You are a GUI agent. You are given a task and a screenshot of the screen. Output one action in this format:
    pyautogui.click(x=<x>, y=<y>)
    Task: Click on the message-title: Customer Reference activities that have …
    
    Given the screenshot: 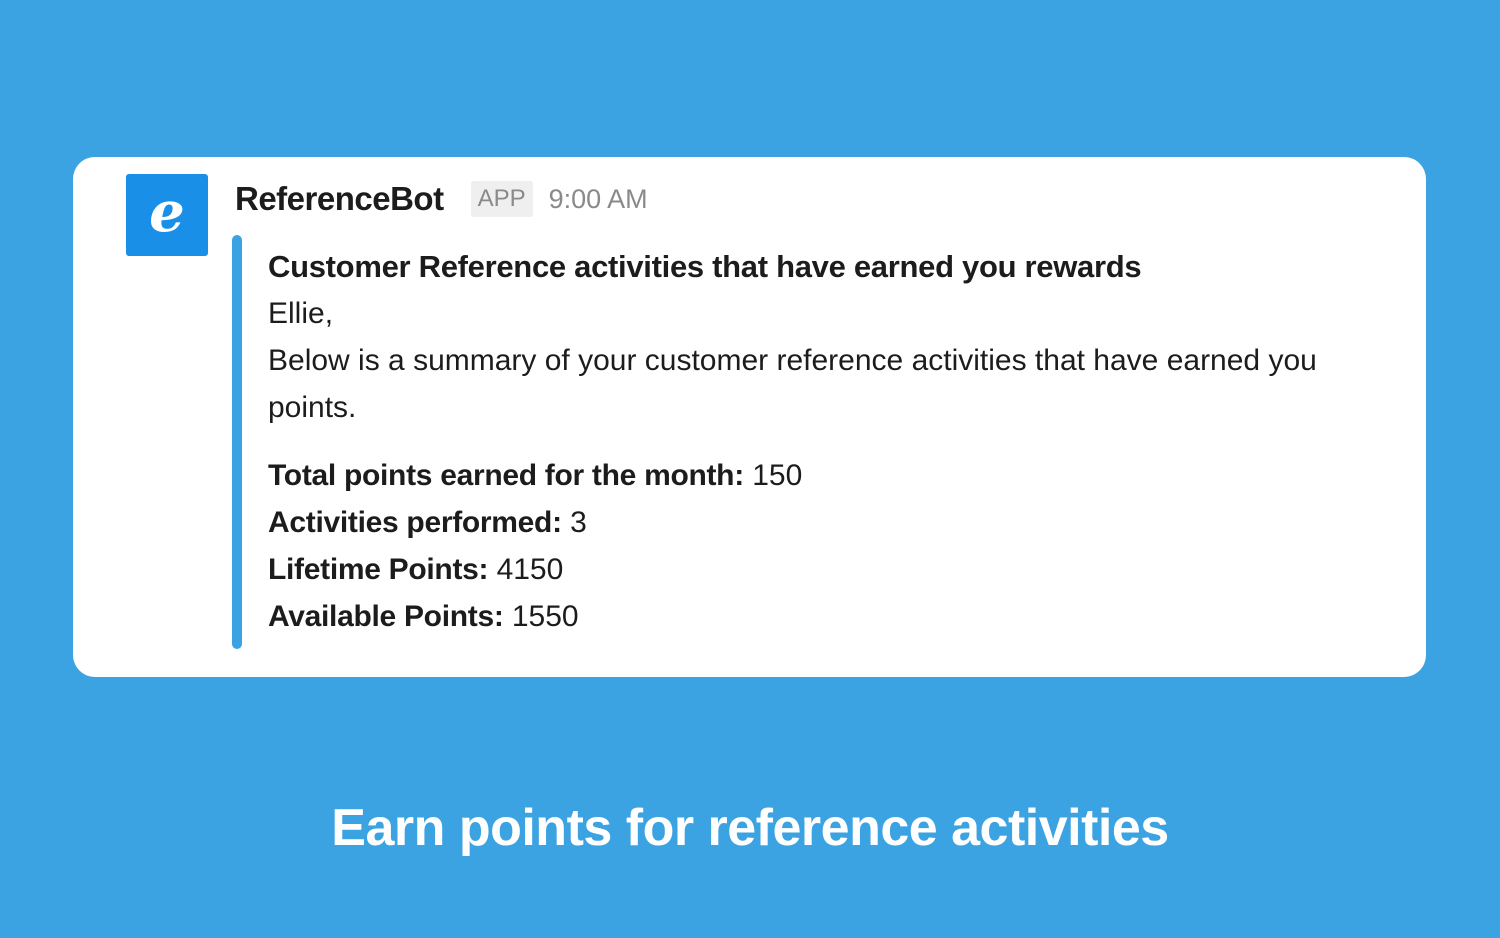 What is the action you would take?
    pyautogui.click(x=705, y=266)
    